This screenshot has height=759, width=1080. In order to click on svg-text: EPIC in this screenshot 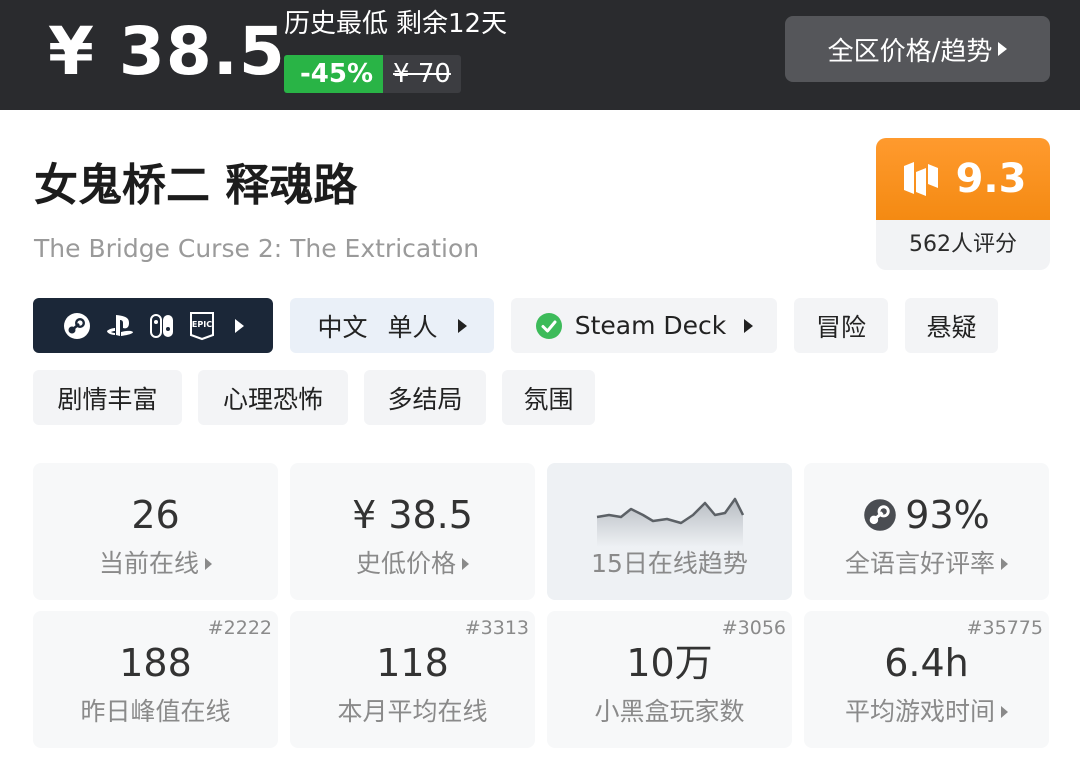, I will do `click(201, 324)`.